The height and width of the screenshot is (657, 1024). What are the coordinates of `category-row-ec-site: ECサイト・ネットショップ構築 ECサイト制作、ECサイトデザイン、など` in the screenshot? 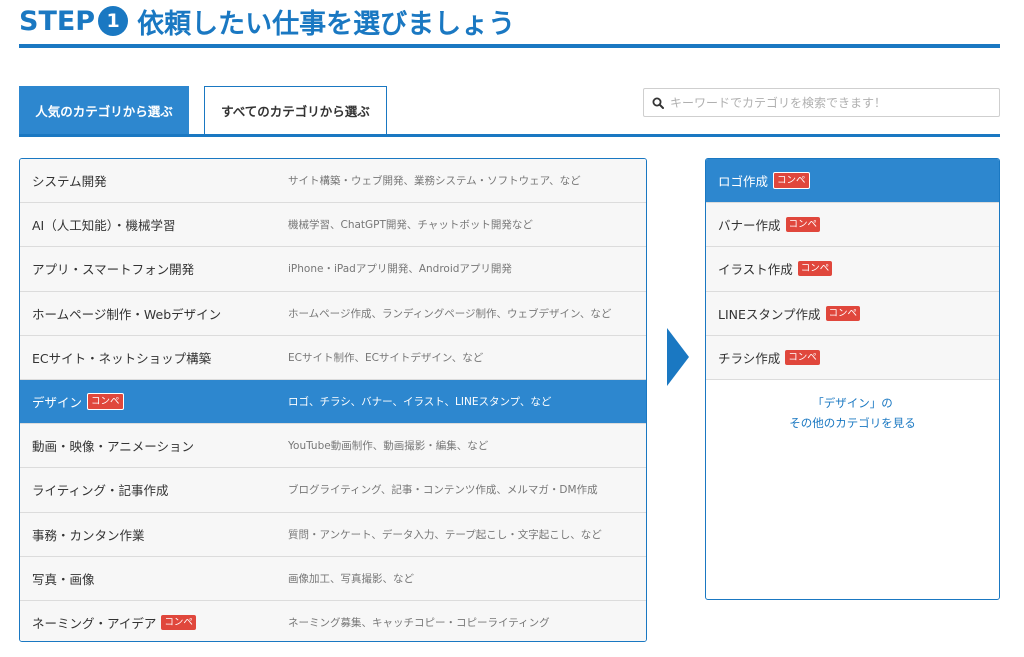 It's located at (333, 357).